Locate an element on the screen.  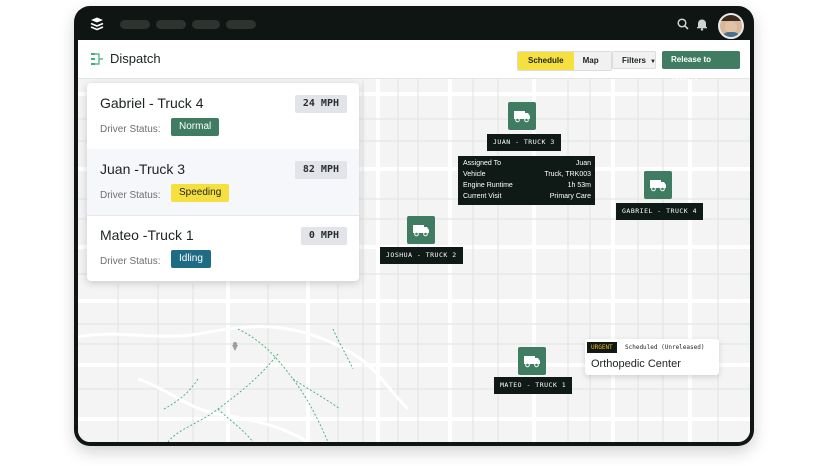
page-title: Dispatch is located at coordinates (135, 58).